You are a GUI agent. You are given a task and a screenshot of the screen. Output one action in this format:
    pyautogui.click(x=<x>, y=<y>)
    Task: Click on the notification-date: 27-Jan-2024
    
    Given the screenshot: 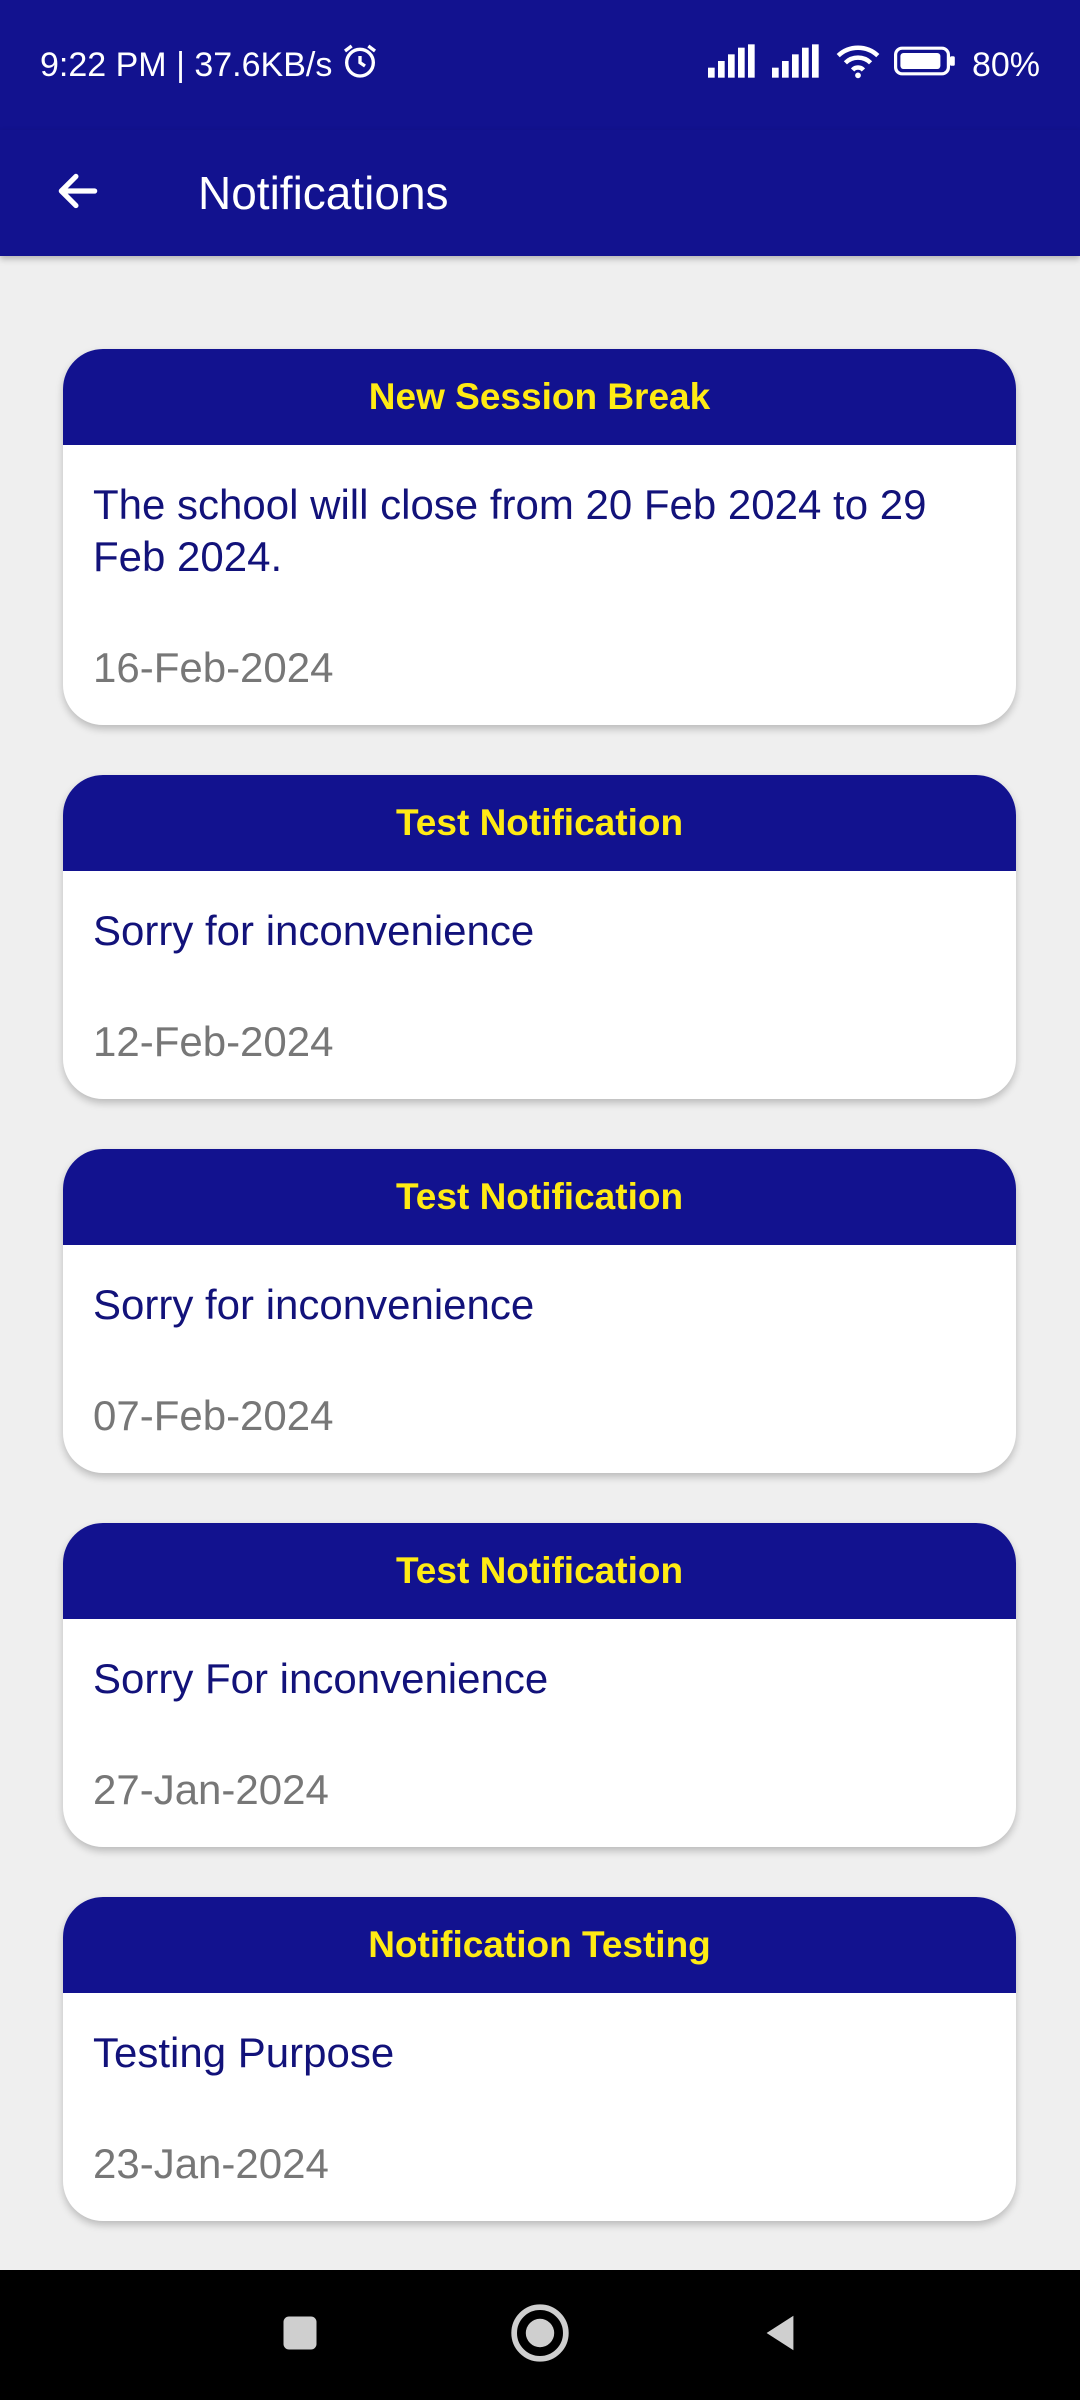 What is the action you would take?
    pyautogui.click(x=211, y=1789)
    